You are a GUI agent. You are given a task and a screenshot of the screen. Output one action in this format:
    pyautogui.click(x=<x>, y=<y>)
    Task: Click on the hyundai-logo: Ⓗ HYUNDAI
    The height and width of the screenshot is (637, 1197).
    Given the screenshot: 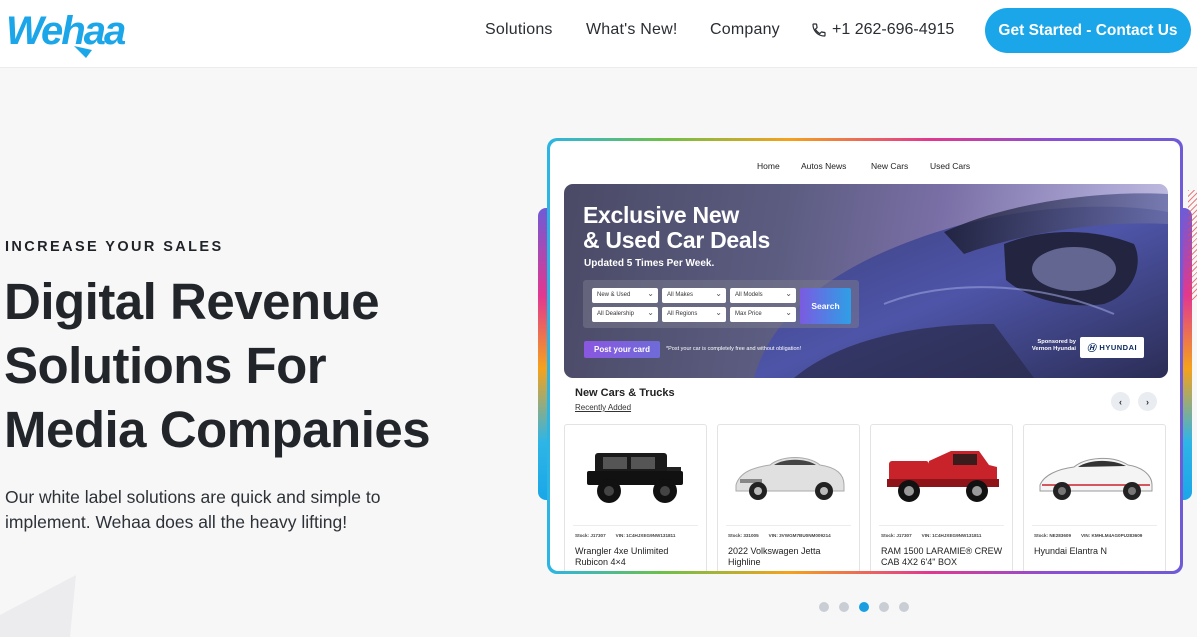 What is the action you would take?
    pyautogui.click(x=1112, y=347)
    